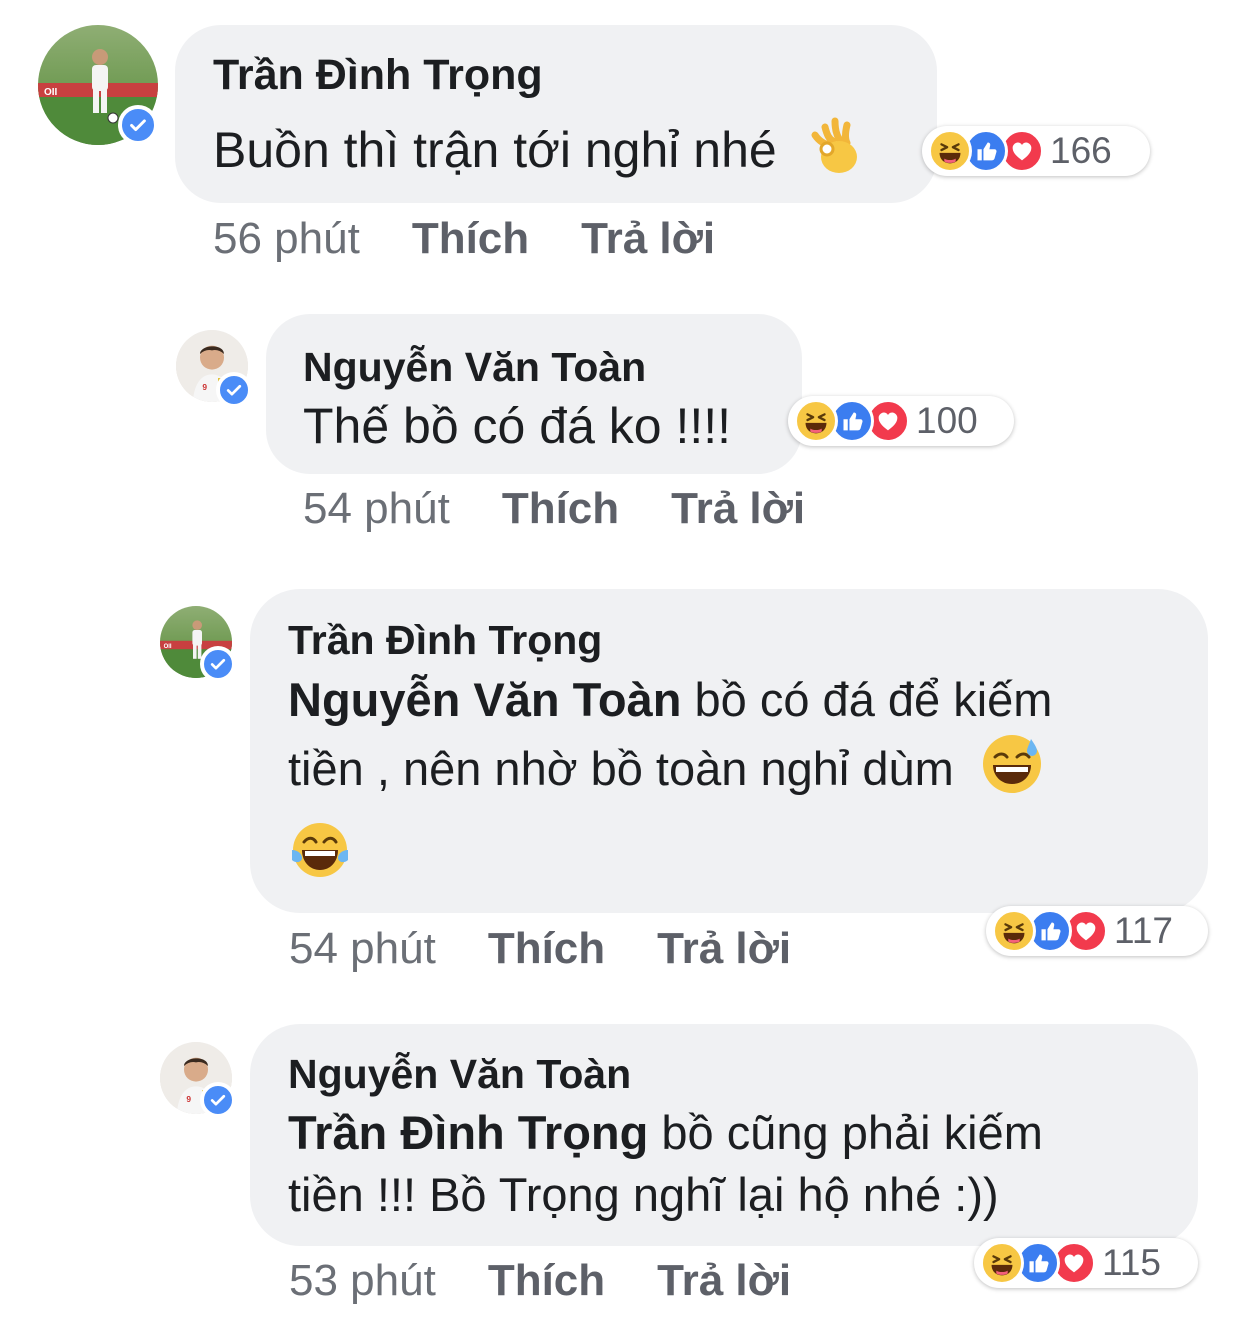 This screenshot has height=1320, width=1242. I want to click on comment-text: Buồn thì trận tới nghỉ nhé, so click(537, 154).